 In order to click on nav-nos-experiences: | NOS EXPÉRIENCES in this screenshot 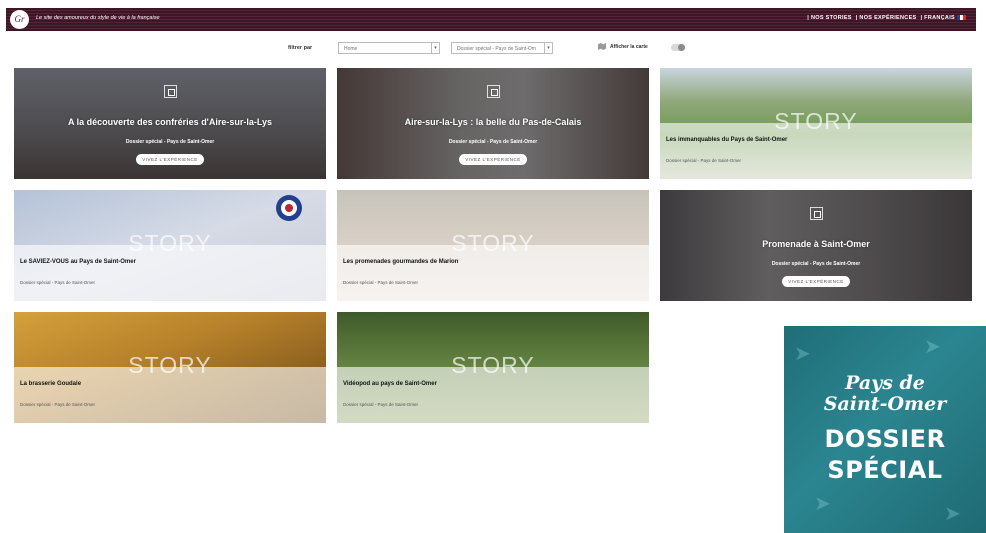, I will do `click(886, 18)`.